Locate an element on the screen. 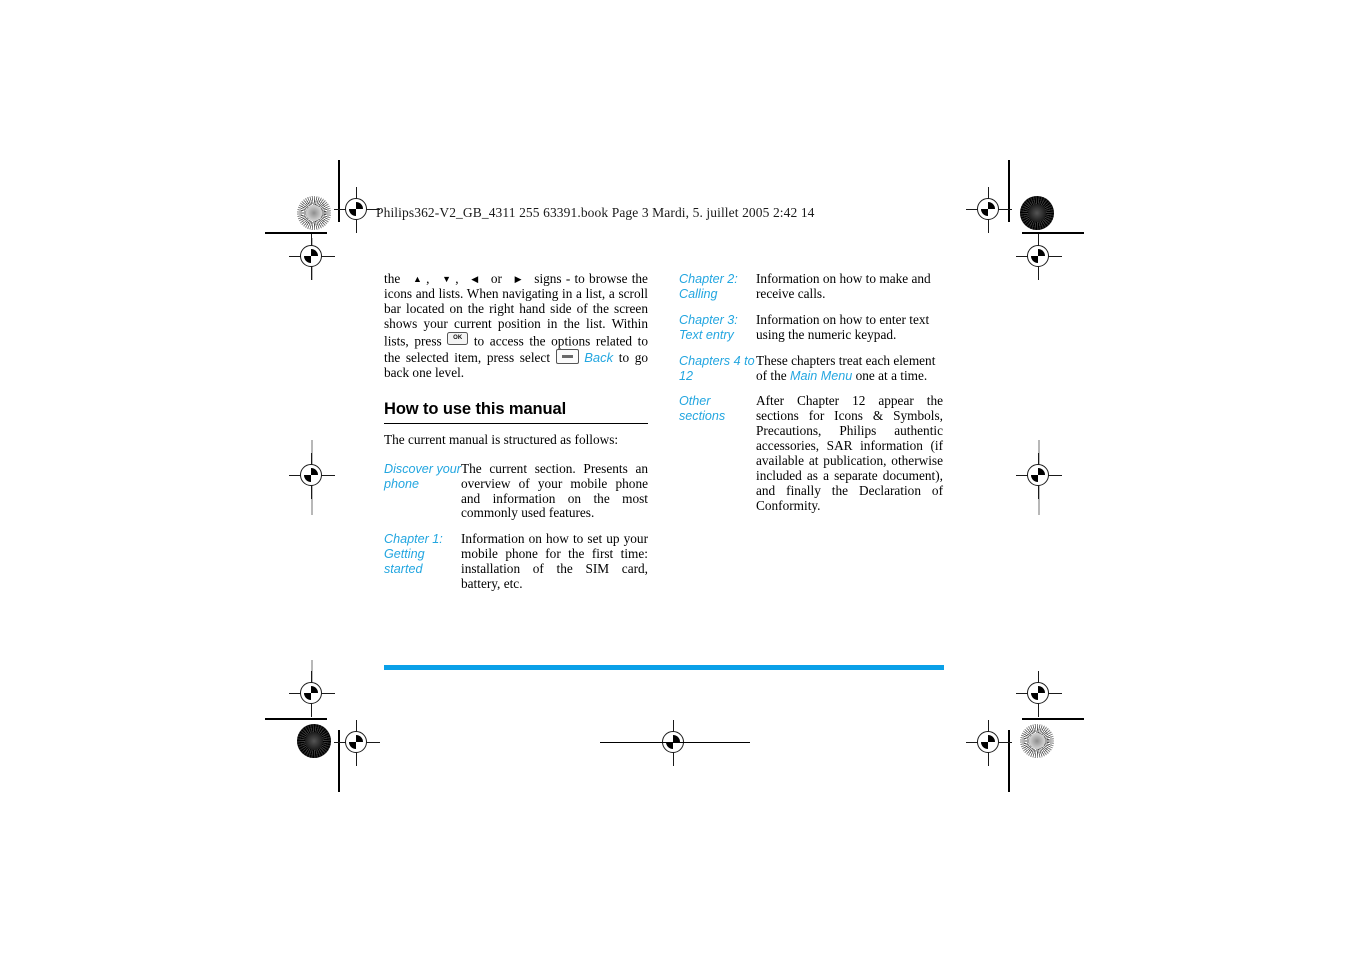  trim-line-bottom-right-h is located at coordinates (1053, 719).